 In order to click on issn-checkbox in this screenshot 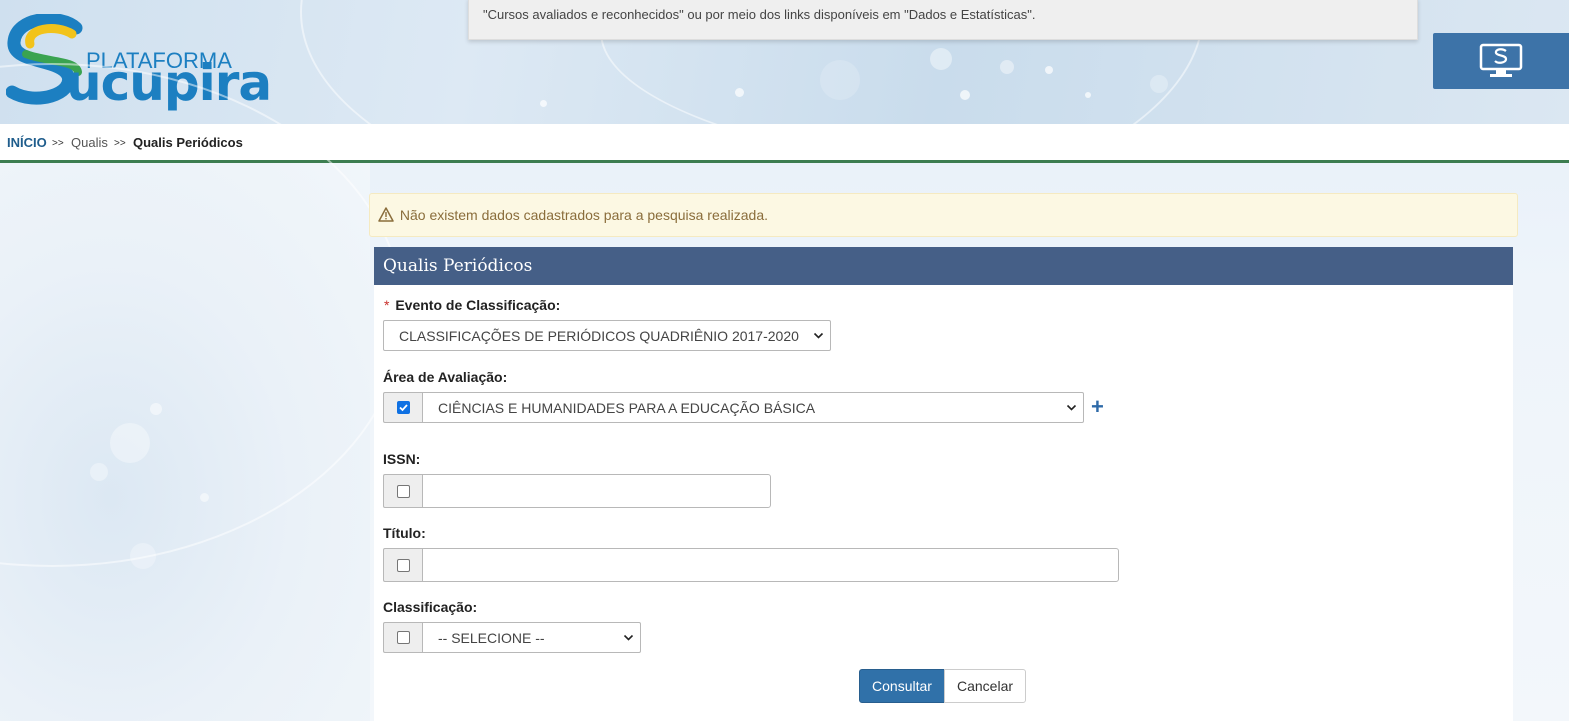, I will do `click(403, 491)`.